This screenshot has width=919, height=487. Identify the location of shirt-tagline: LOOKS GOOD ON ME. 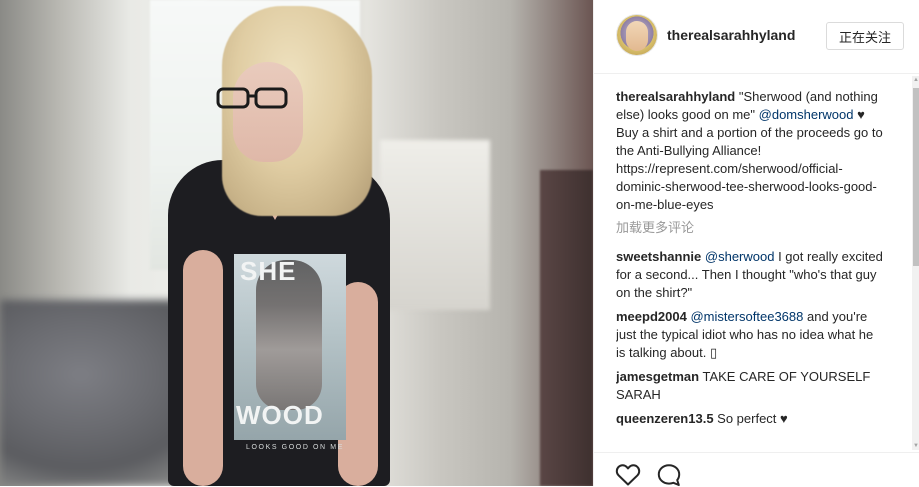
(295, 447).